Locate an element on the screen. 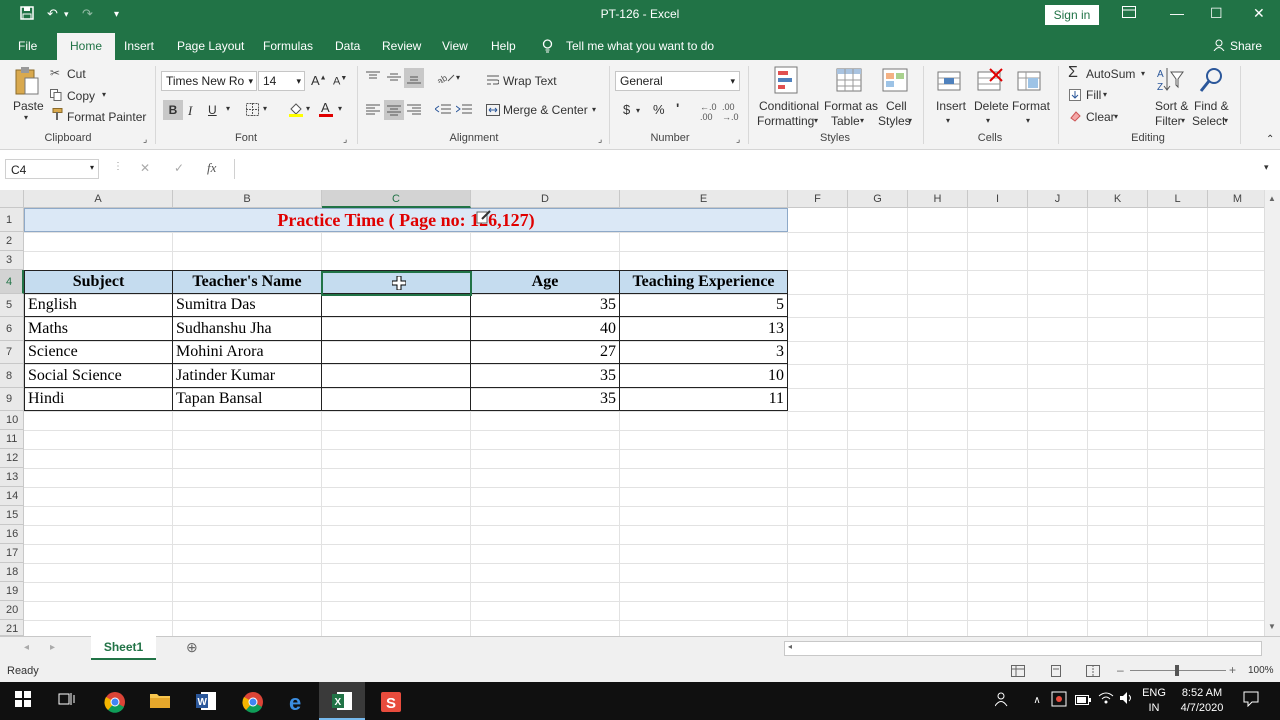  header-cell-age: Age is located at coordinates (545, 282).